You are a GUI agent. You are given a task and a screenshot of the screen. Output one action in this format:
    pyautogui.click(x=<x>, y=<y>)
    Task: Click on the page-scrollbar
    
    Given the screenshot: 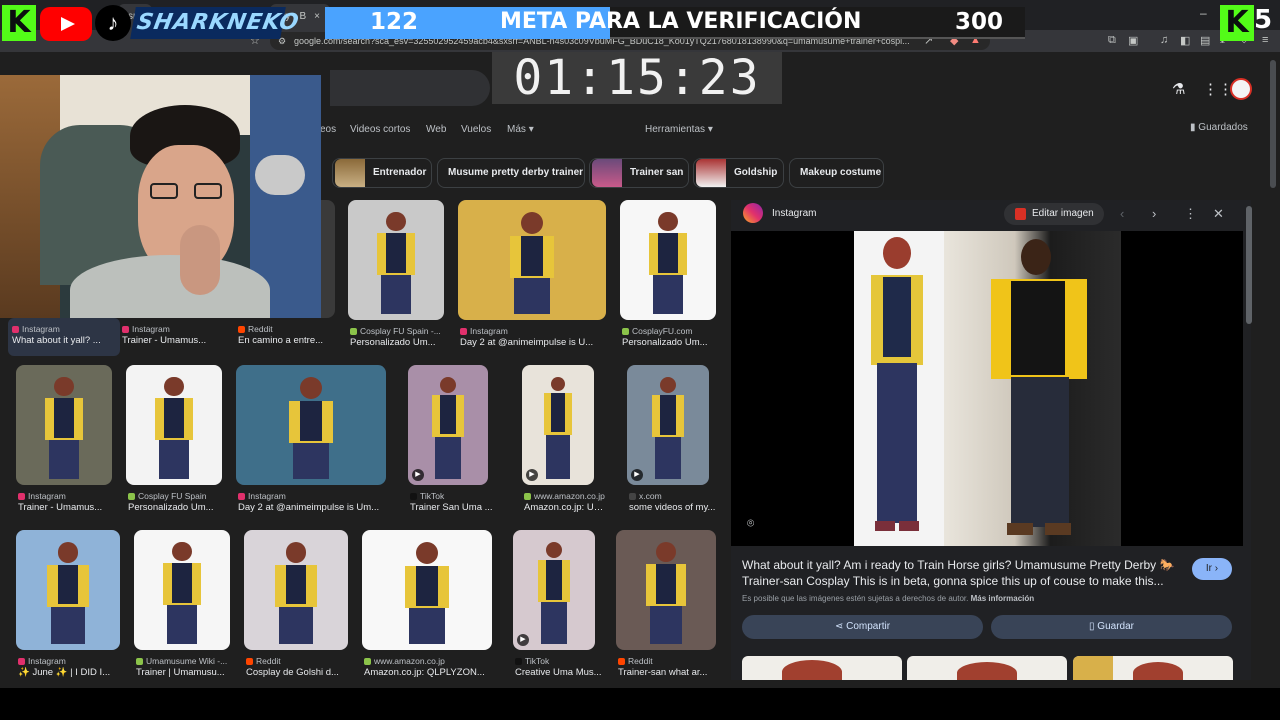 What is the action you would take?
    pyautogui.click(x=1273, y=124)
    